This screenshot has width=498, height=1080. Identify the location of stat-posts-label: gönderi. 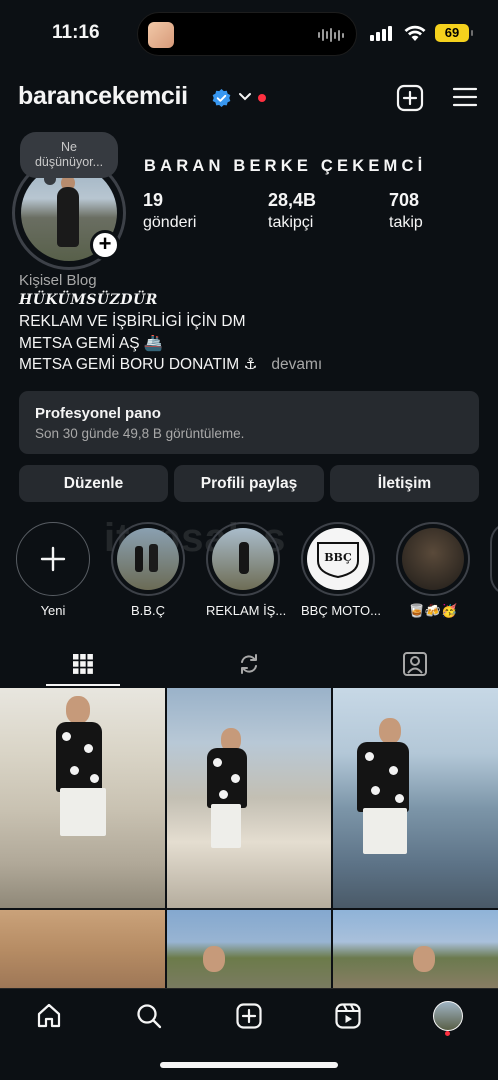
(170, 222).